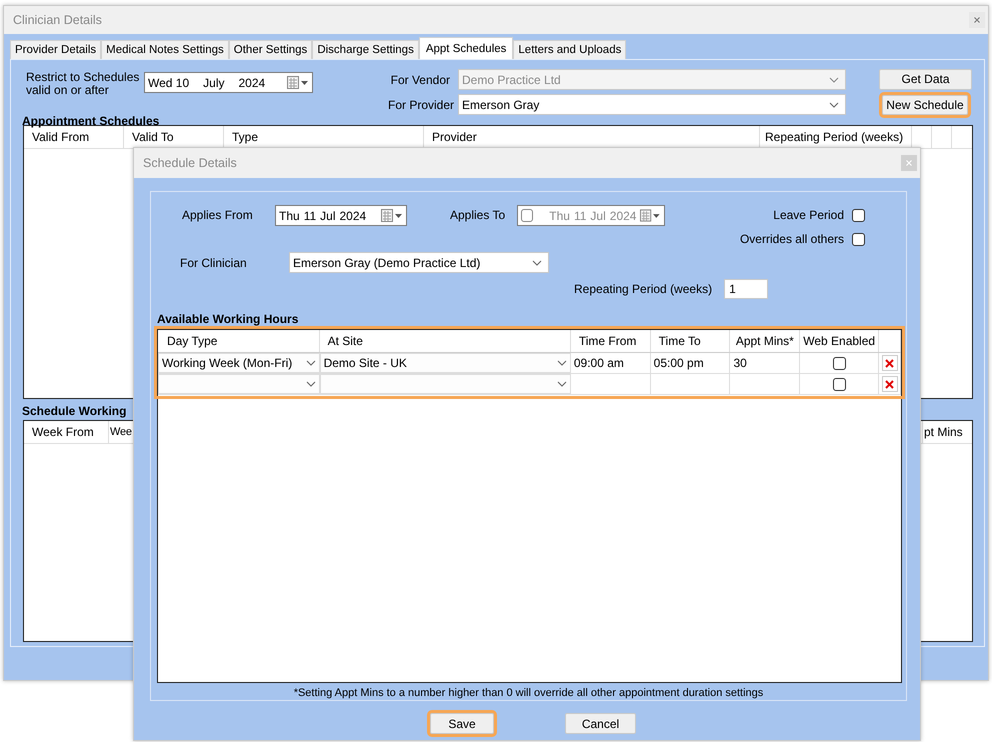 This screenshot has height=742, width=992. Describe the element at coordinates (643, 289) in the screenshot. I see `field-label: Repeating Period (weeks)` at that location.